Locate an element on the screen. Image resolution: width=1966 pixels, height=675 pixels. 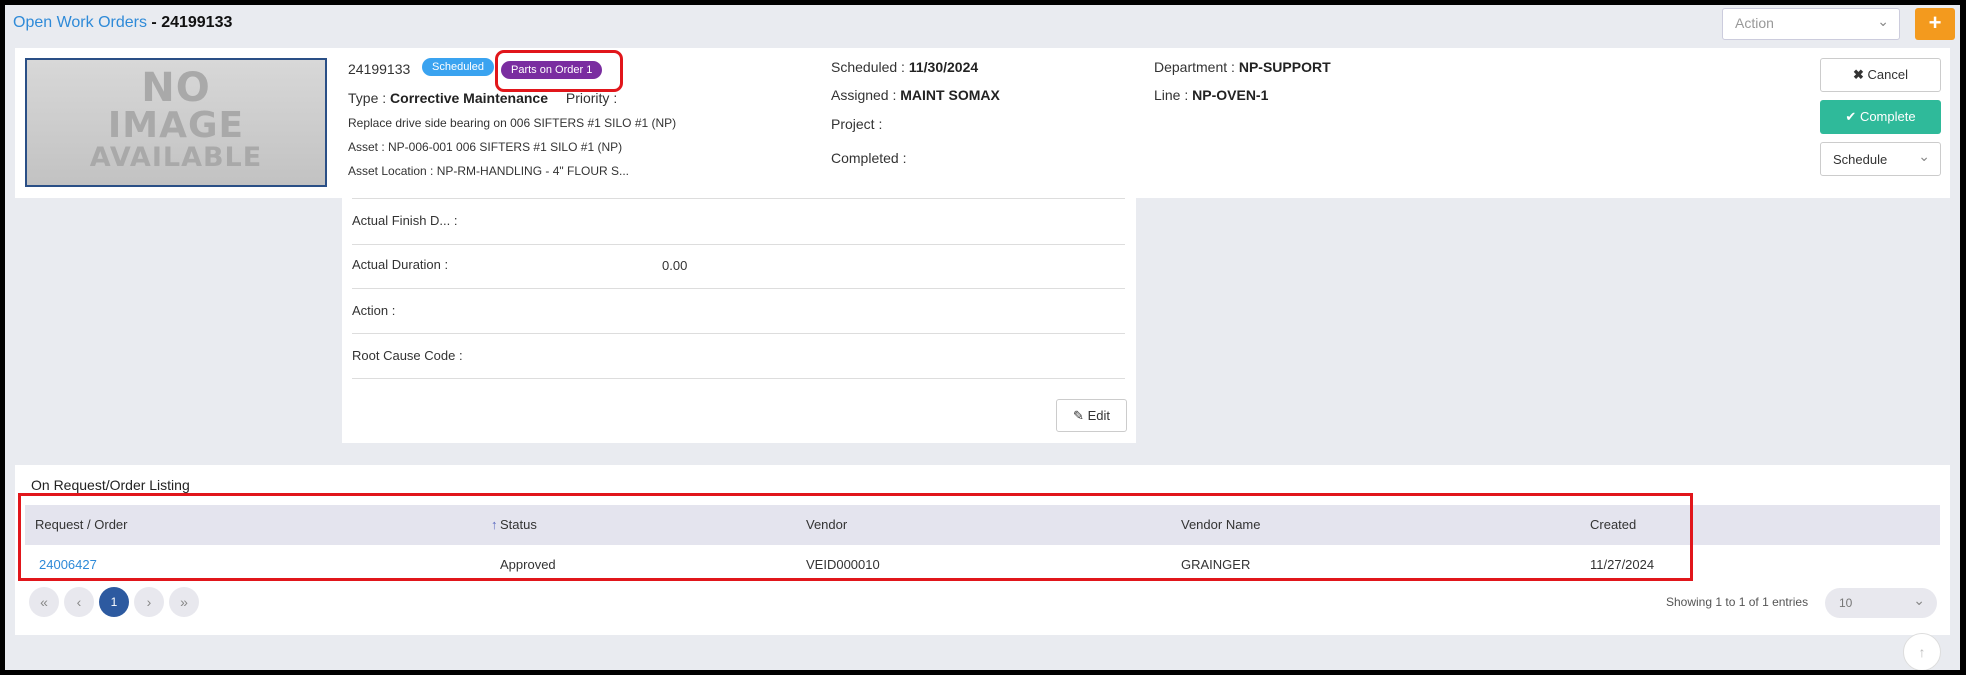
root-cause-row: Root Cause Code : is located at coordinates (738, 356).